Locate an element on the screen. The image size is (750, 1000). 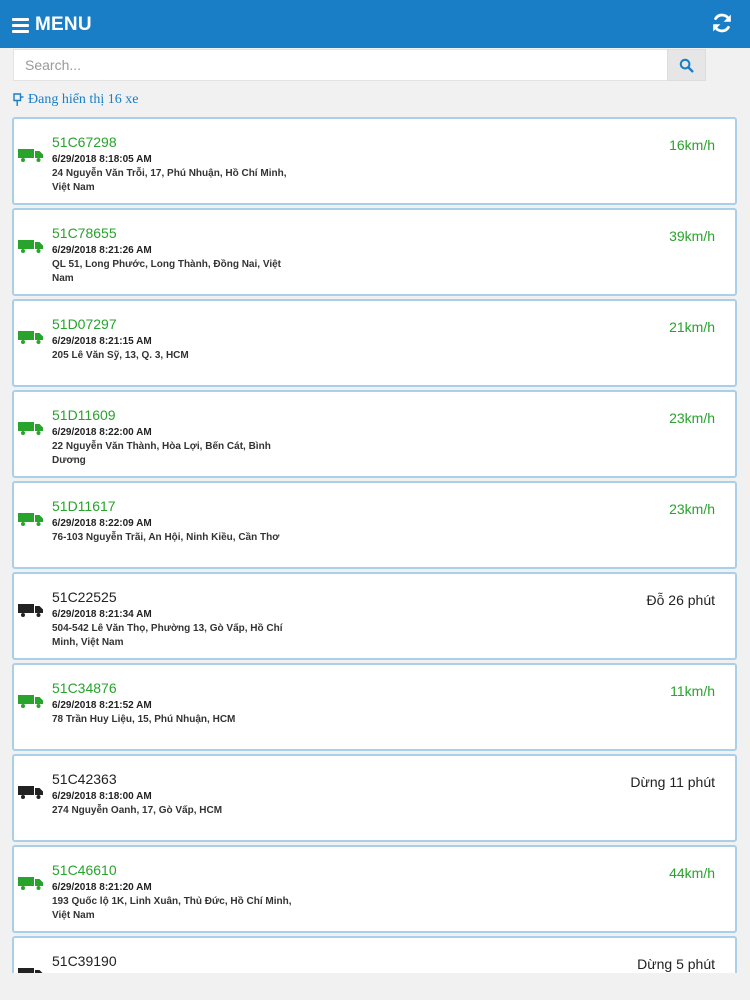
vehicle-address: 205 Lê Văn Sỹ, 13, Q. 3, HCM is located at coordinates (120, 355).